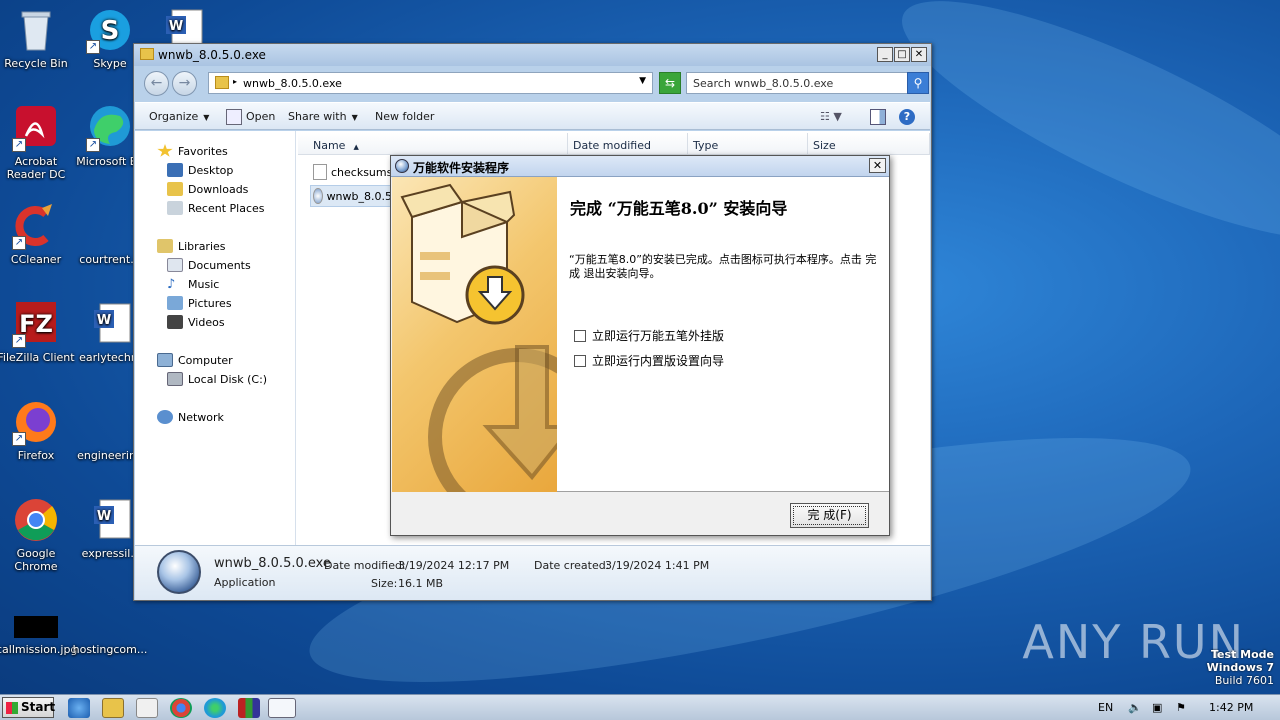 The image size is (1280, 720). Describe the element at coordinates (156, 83) in the screenshot. I see `back-button: ←` at that location.